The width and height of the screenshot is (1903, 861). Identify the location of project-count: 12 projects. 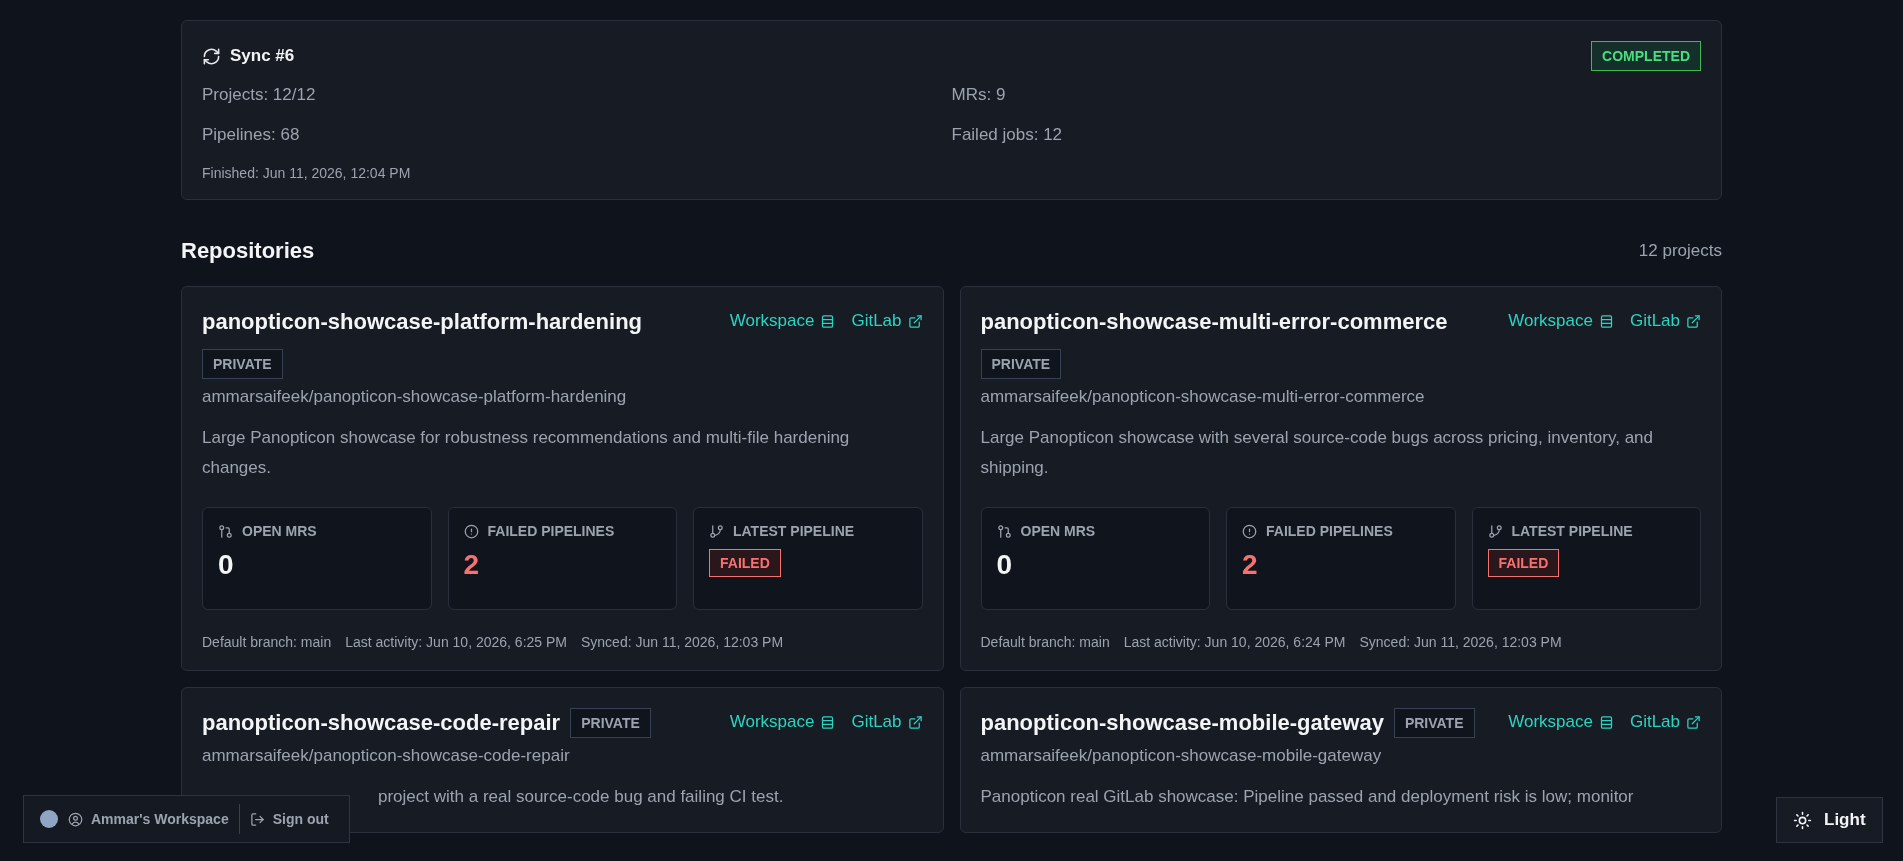
(1680, 251).